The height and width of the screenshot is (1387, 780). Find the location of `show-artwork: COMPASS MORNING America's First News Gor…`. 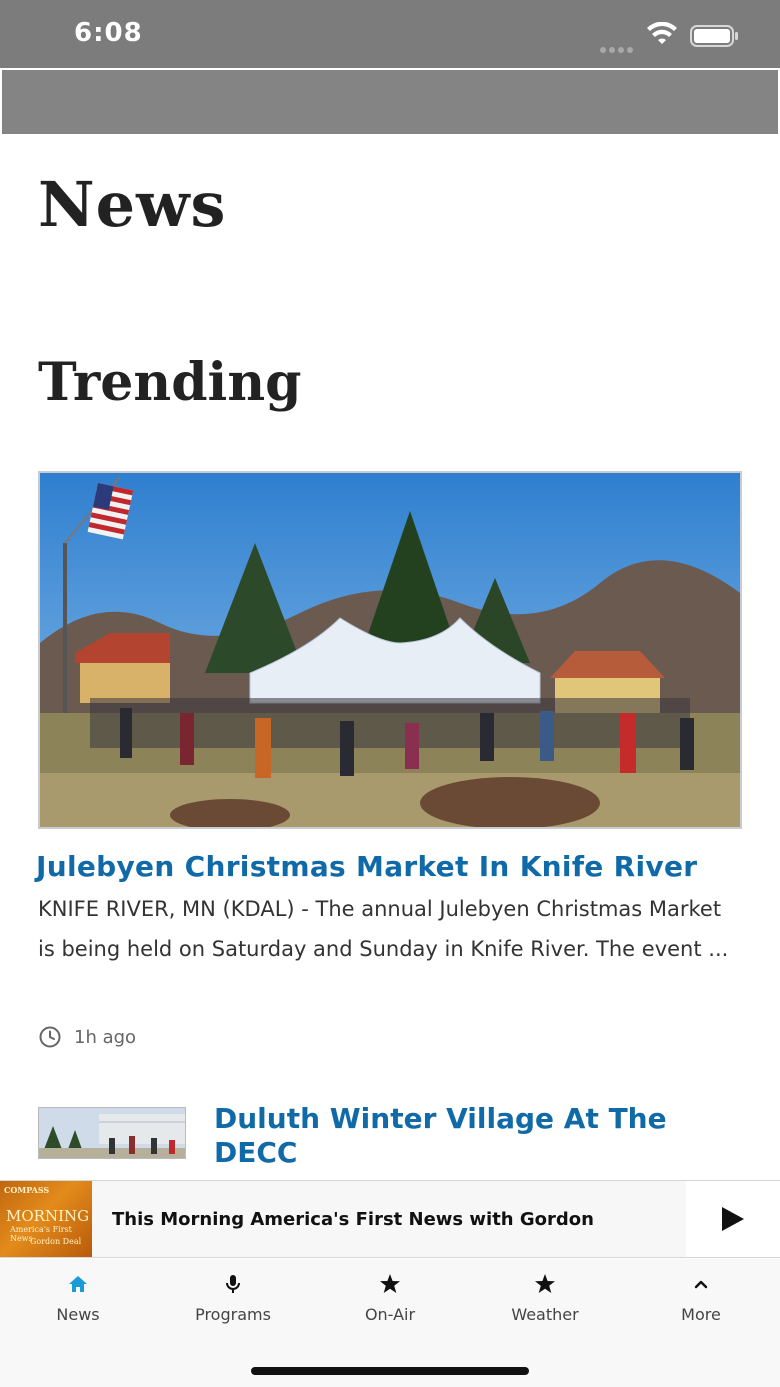

show-artwork: COMPASS MORNING America's First News Gor… is located at coordinates (46, 1219).